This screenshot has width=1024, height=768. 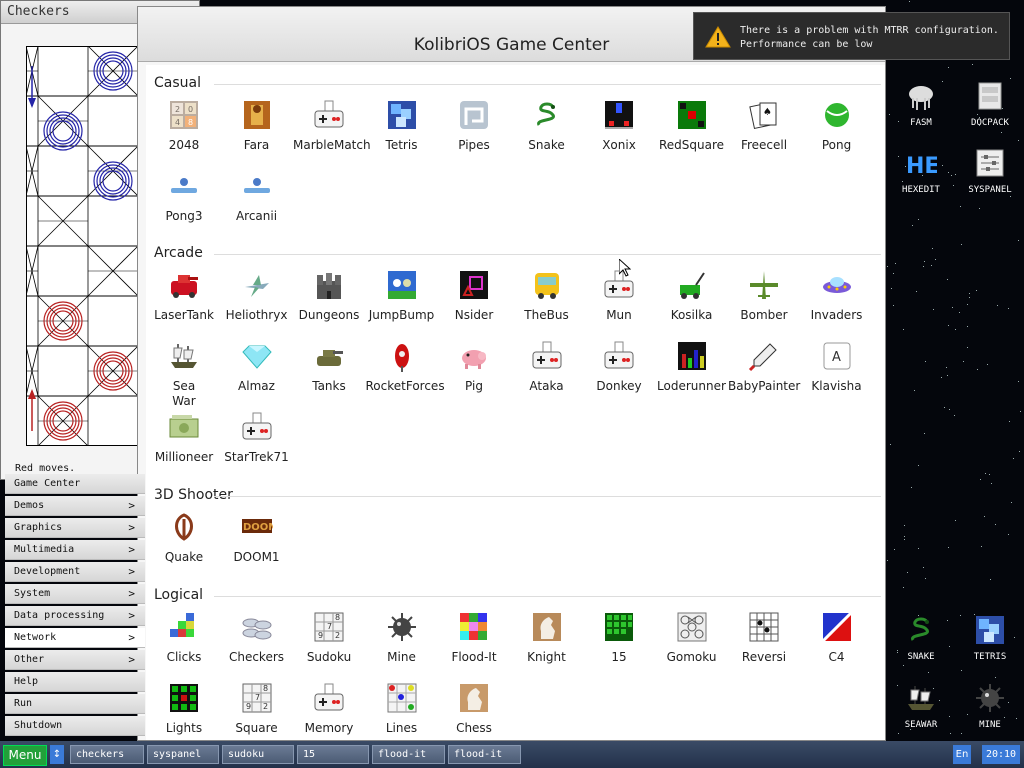 I want to click on docpack-icon, so click(x=990, y=96).